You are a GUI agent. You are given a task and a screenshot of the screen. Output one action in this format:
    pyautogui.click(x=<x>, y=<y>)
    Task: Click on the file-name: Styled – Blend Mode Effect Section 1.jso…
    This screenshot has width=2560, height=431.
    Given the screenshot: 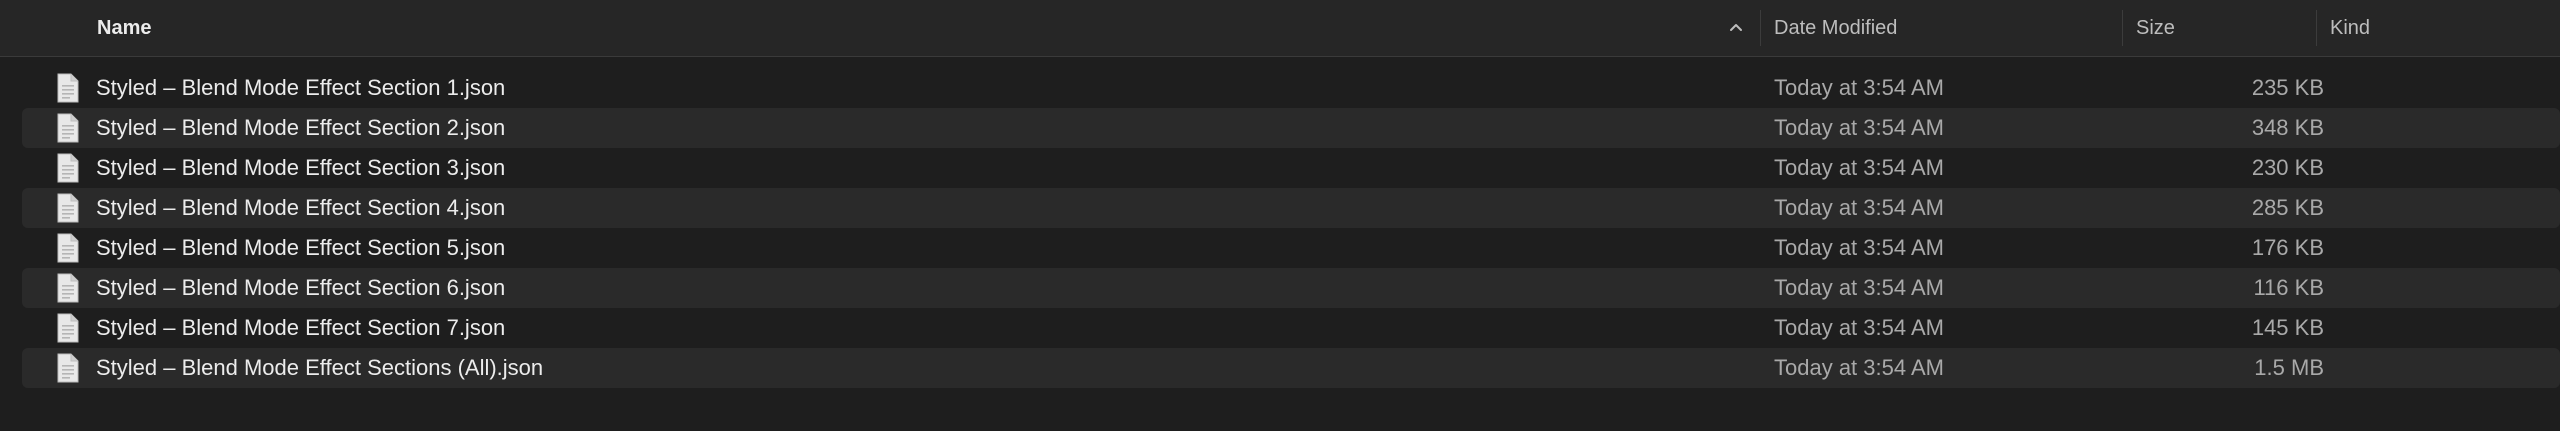 What is the action you would take?
    pyautogui.click(x=301, y=87)
    